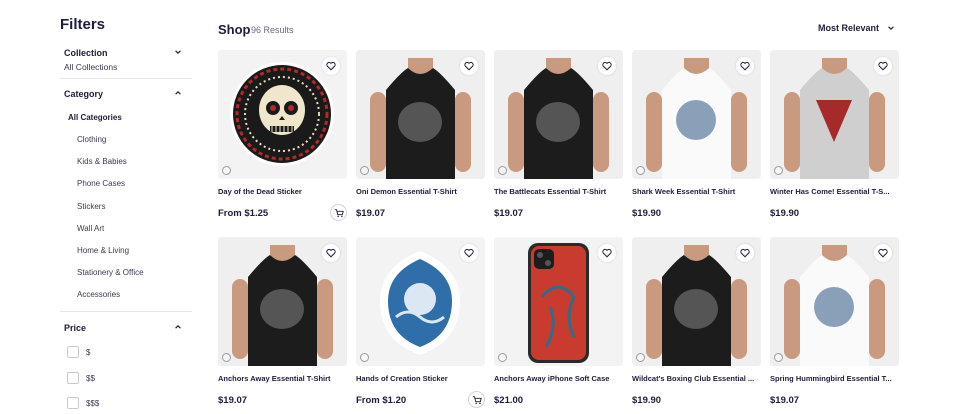 The width and height of the screenshot is (969, 414). What do you see at coordinates (91, 139) in the screenshot?
I see `category-clothing: Clothing` at bounding box center [91, 139].